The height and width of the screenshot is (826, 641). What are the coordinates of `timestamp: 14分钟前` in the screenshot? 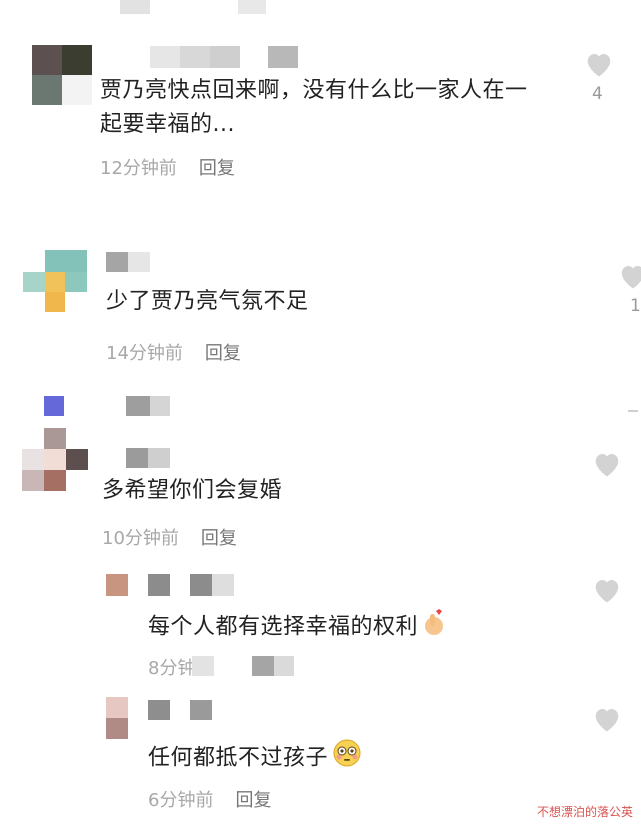 It's located at (144, 353).